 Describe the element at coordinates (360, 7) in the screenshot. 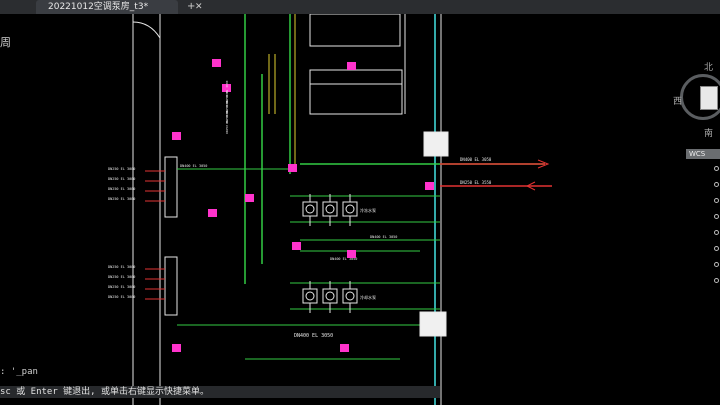

I see `tab-bar: 20221012空调泵房_t3* ✕ +` at that location.